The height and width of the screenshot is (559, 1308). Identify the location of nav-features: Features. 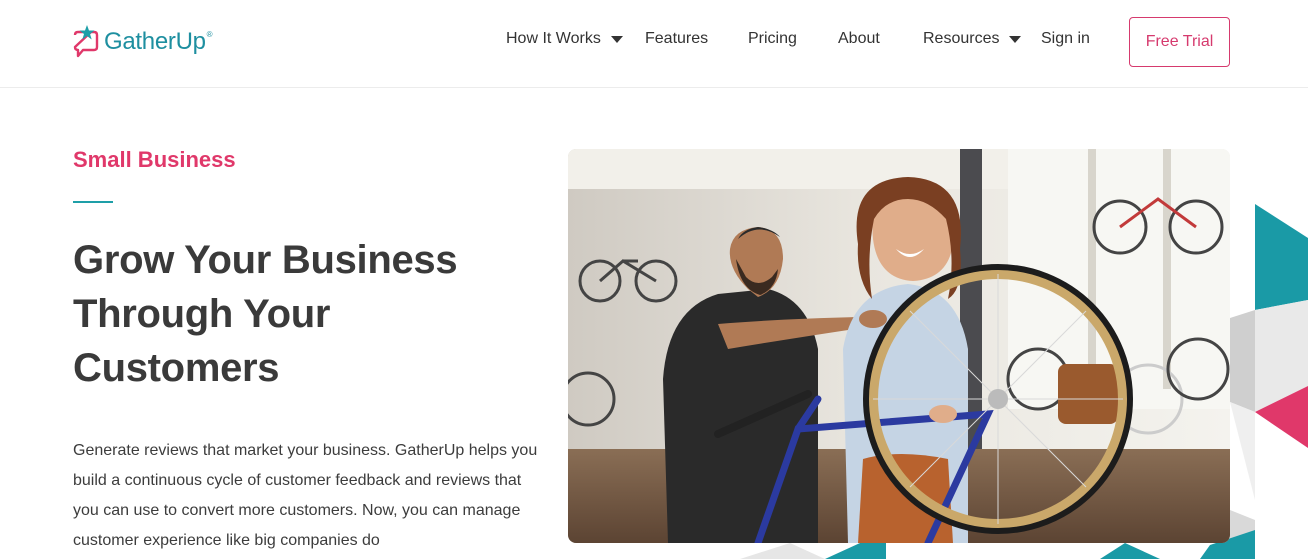
(676, 39).